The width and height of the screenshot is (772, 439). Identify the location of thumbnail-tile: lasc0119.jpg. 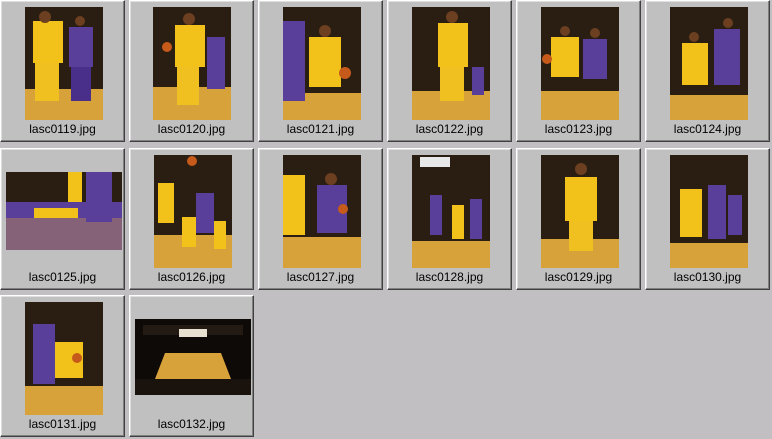
(62, 71).